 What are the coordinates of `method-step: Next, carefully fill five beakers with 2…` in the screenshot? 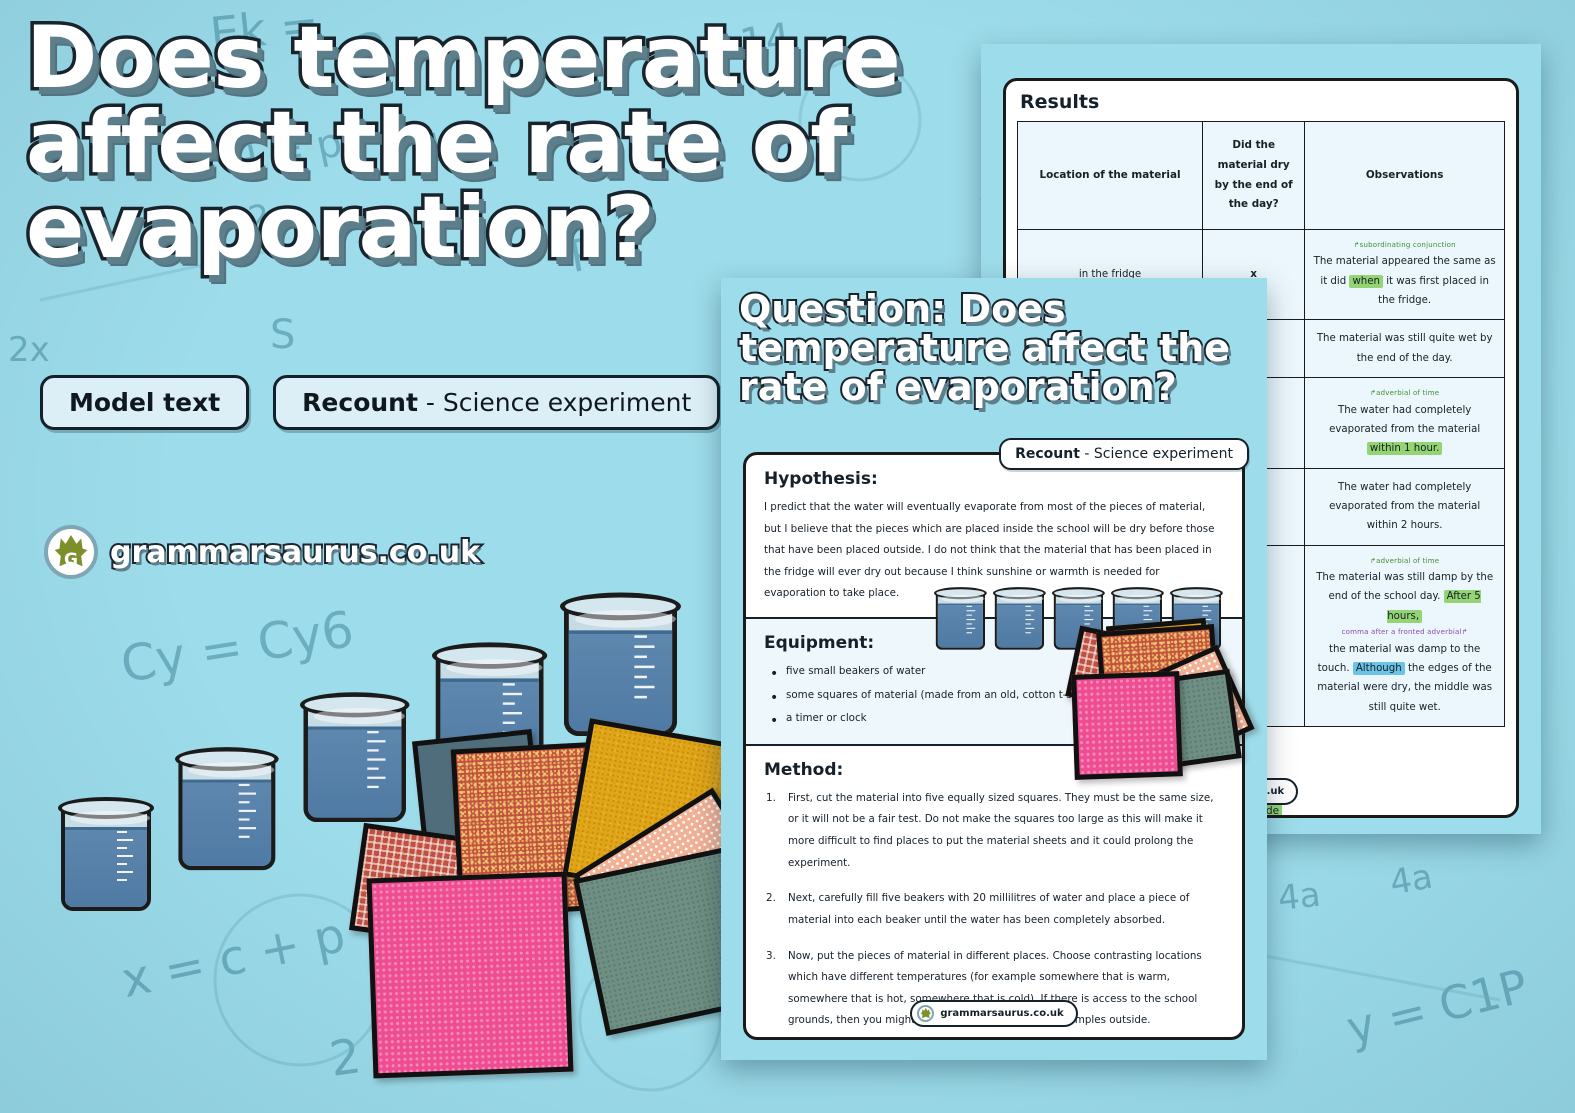 It's located at (994, 909).